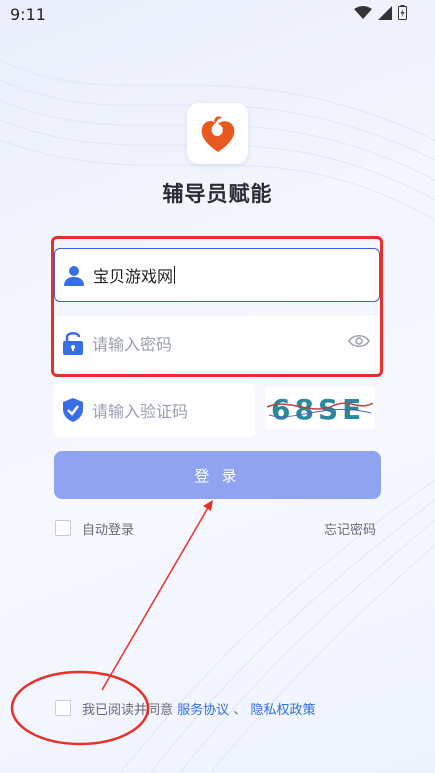  Describe the element at coordinates (282, 710) in the screenshot. I see `privacy-policy-link: 隐私权政策` at that location.